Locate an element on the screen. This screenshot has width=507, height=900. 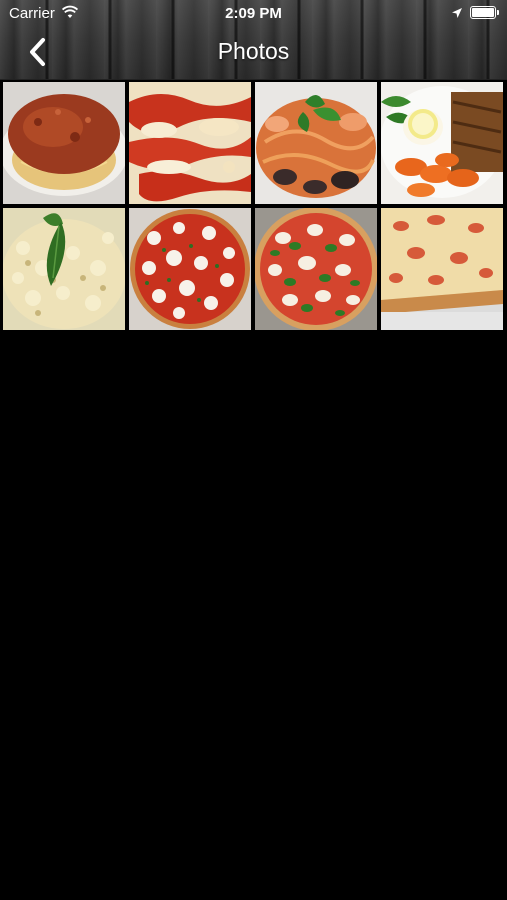
photo-thumbnail-spaghetti-bolognese is located at coordinates (64, 143).